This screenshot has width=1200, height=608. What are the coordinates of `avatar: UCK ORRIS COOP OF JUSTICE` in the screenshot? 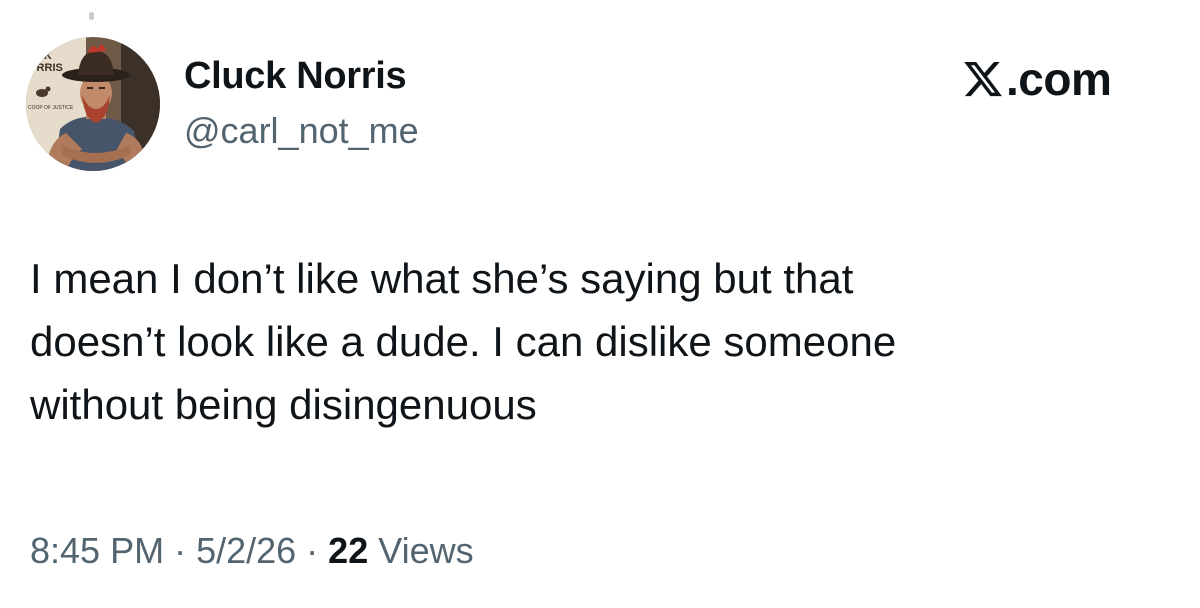 It's located at (93, 104).